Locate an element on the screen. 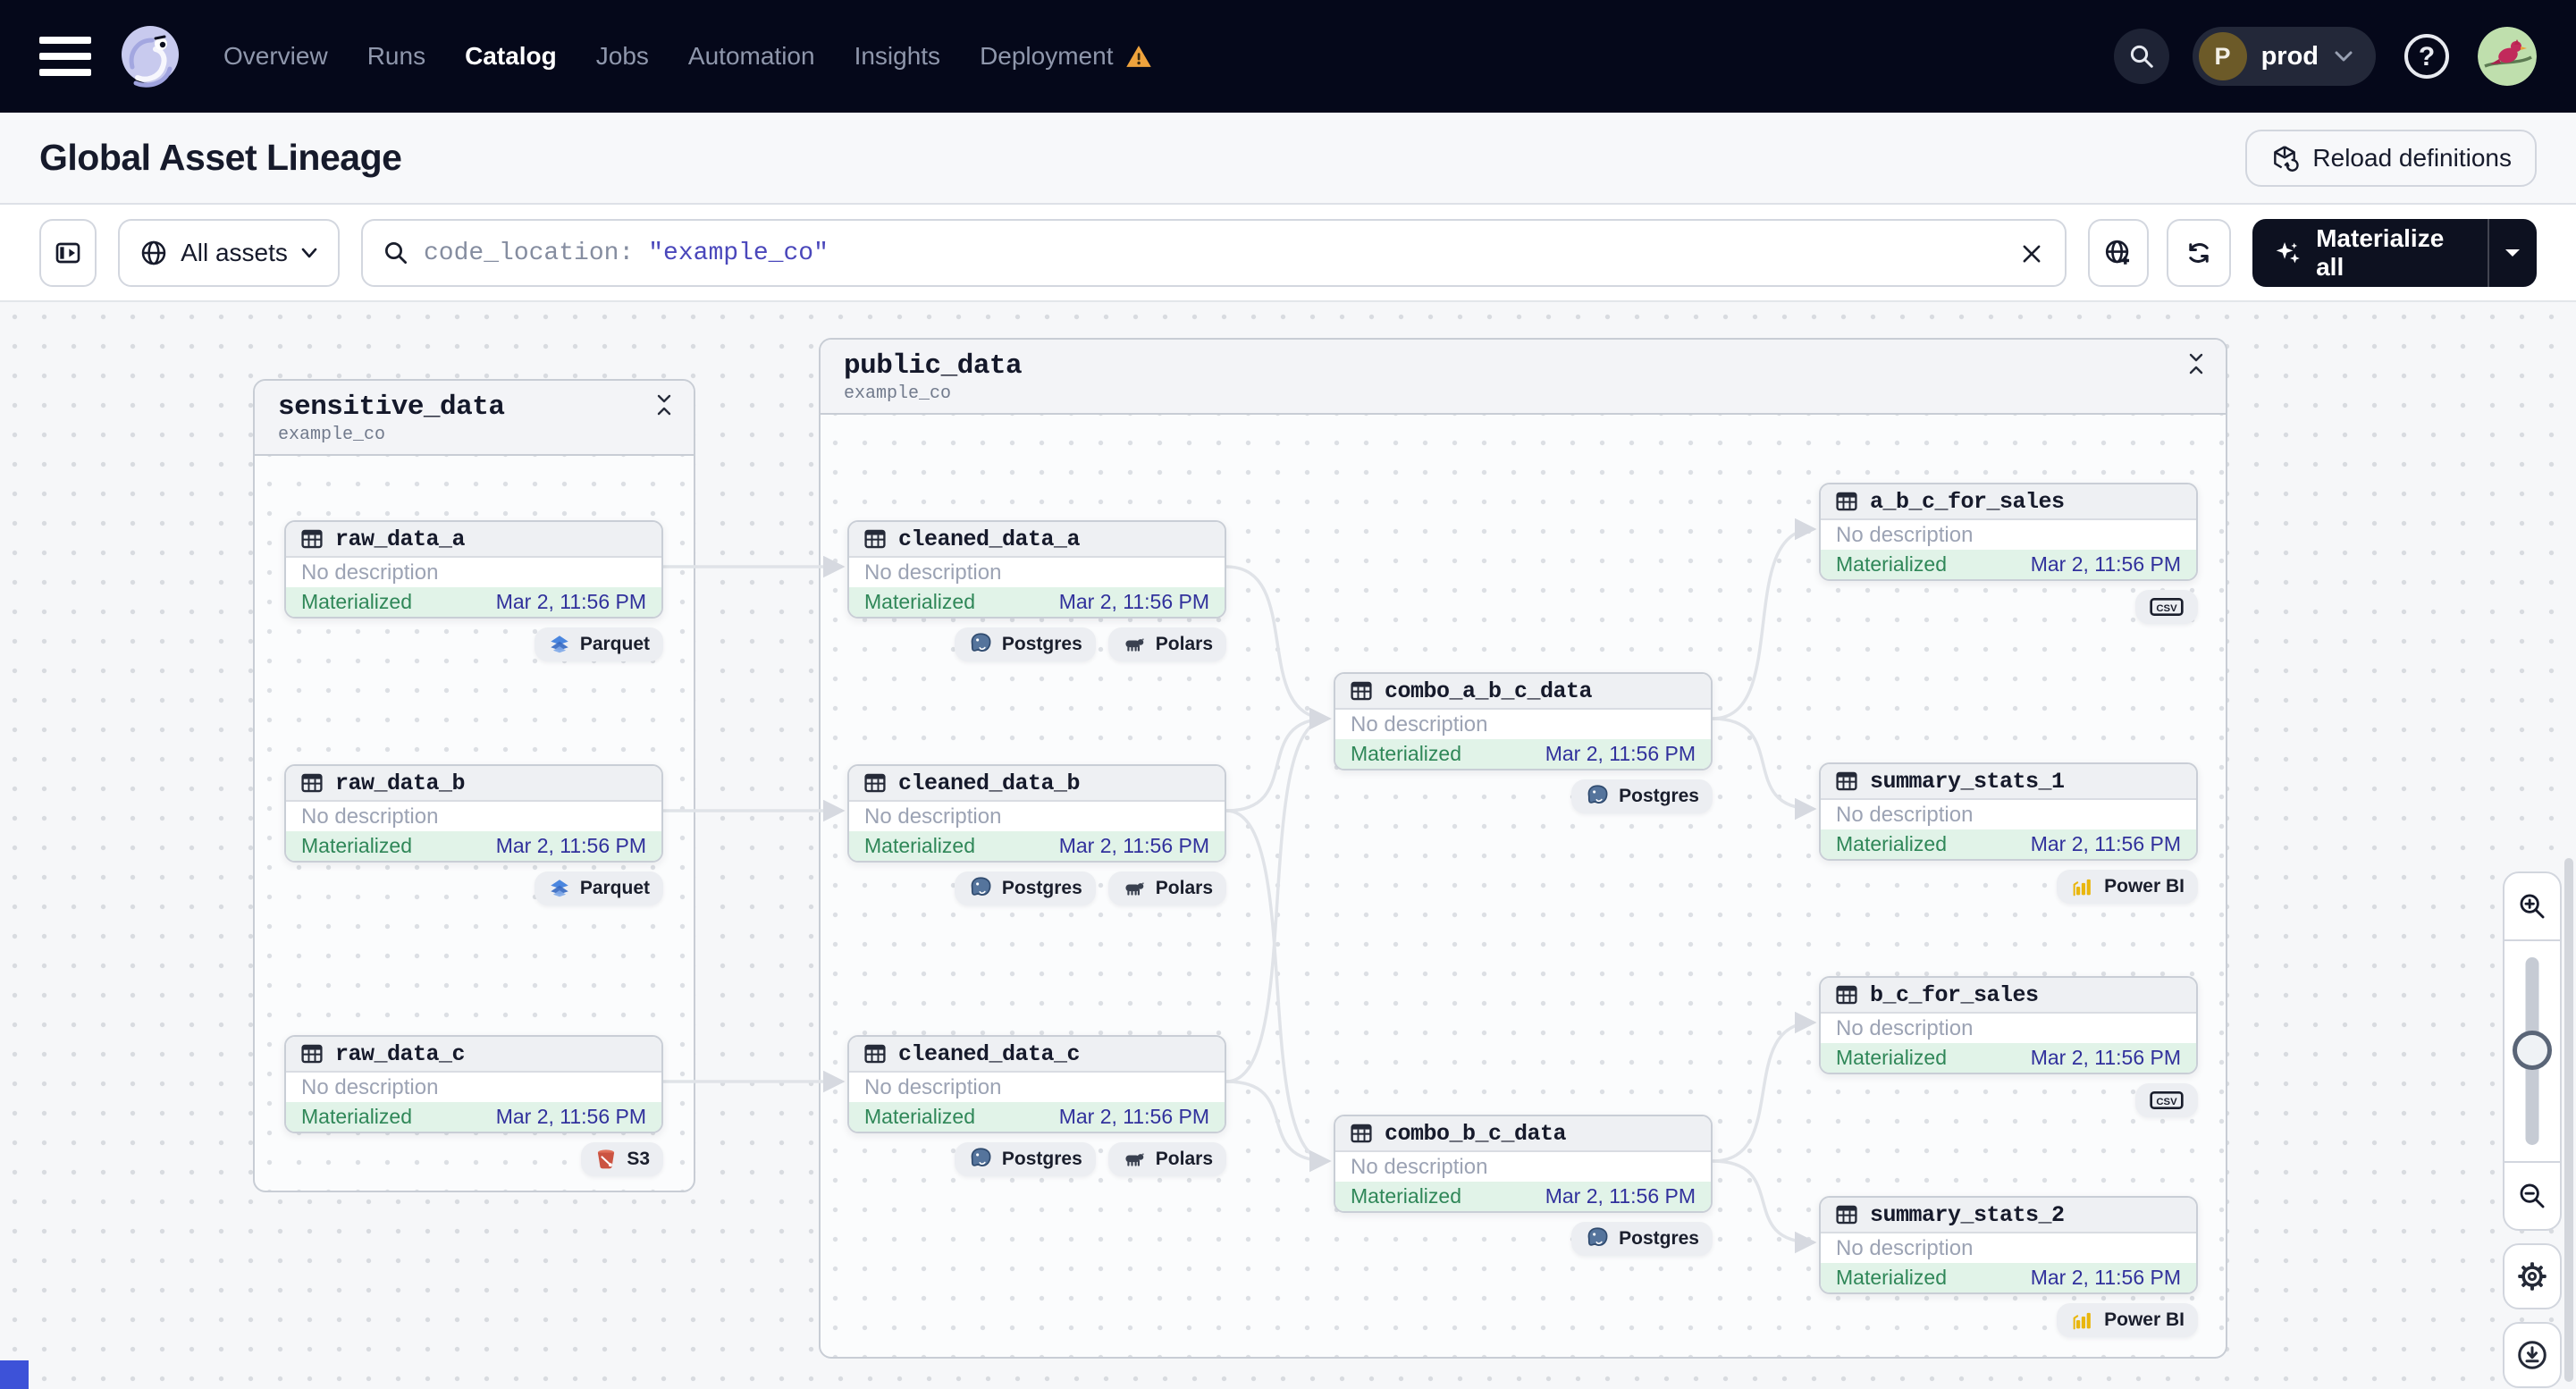  group-header-sensitive-data: sensitive_data example_co is located at coordinates (474, 418).